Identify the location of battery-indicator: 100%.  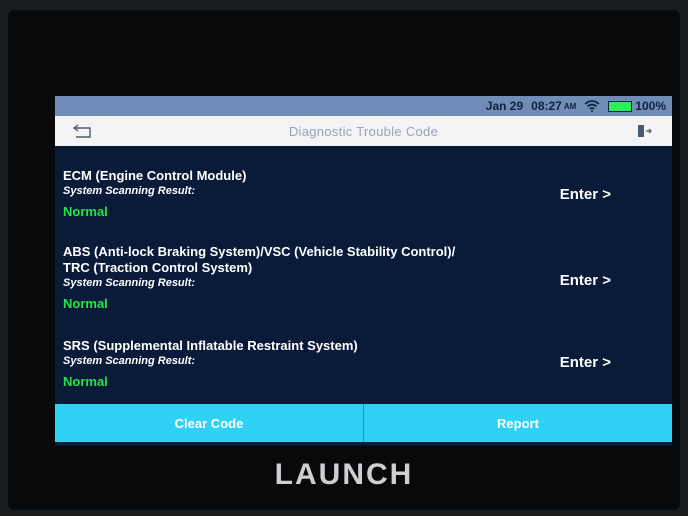
(637, 106).